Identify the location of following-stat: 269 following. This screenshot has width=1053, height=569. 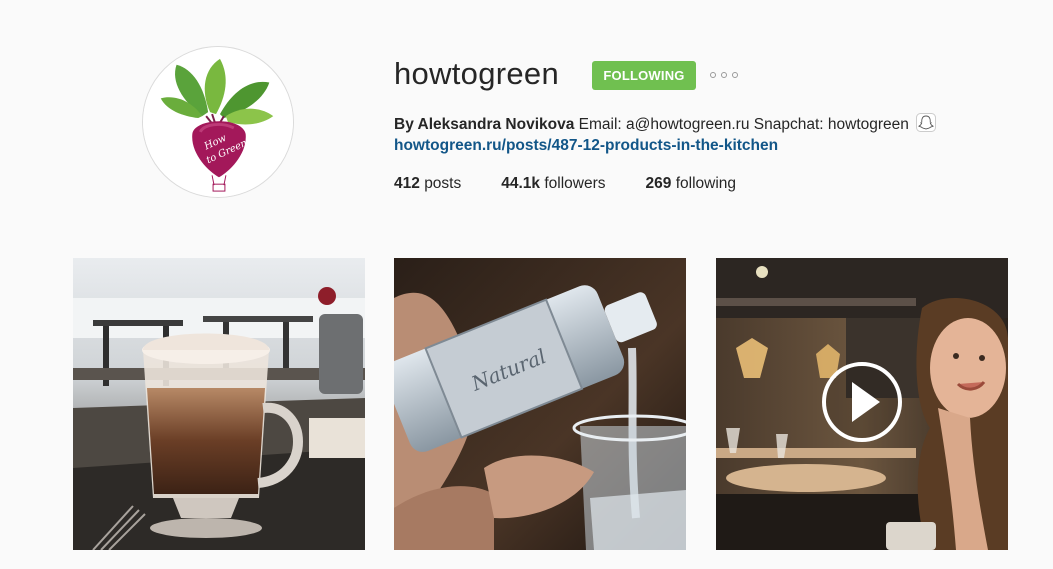
(691, 184).